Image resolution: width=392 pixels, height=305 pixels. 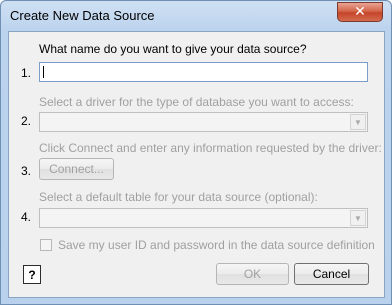 I want to click on cancel-button: Cancel, so click(x=331, y=274).